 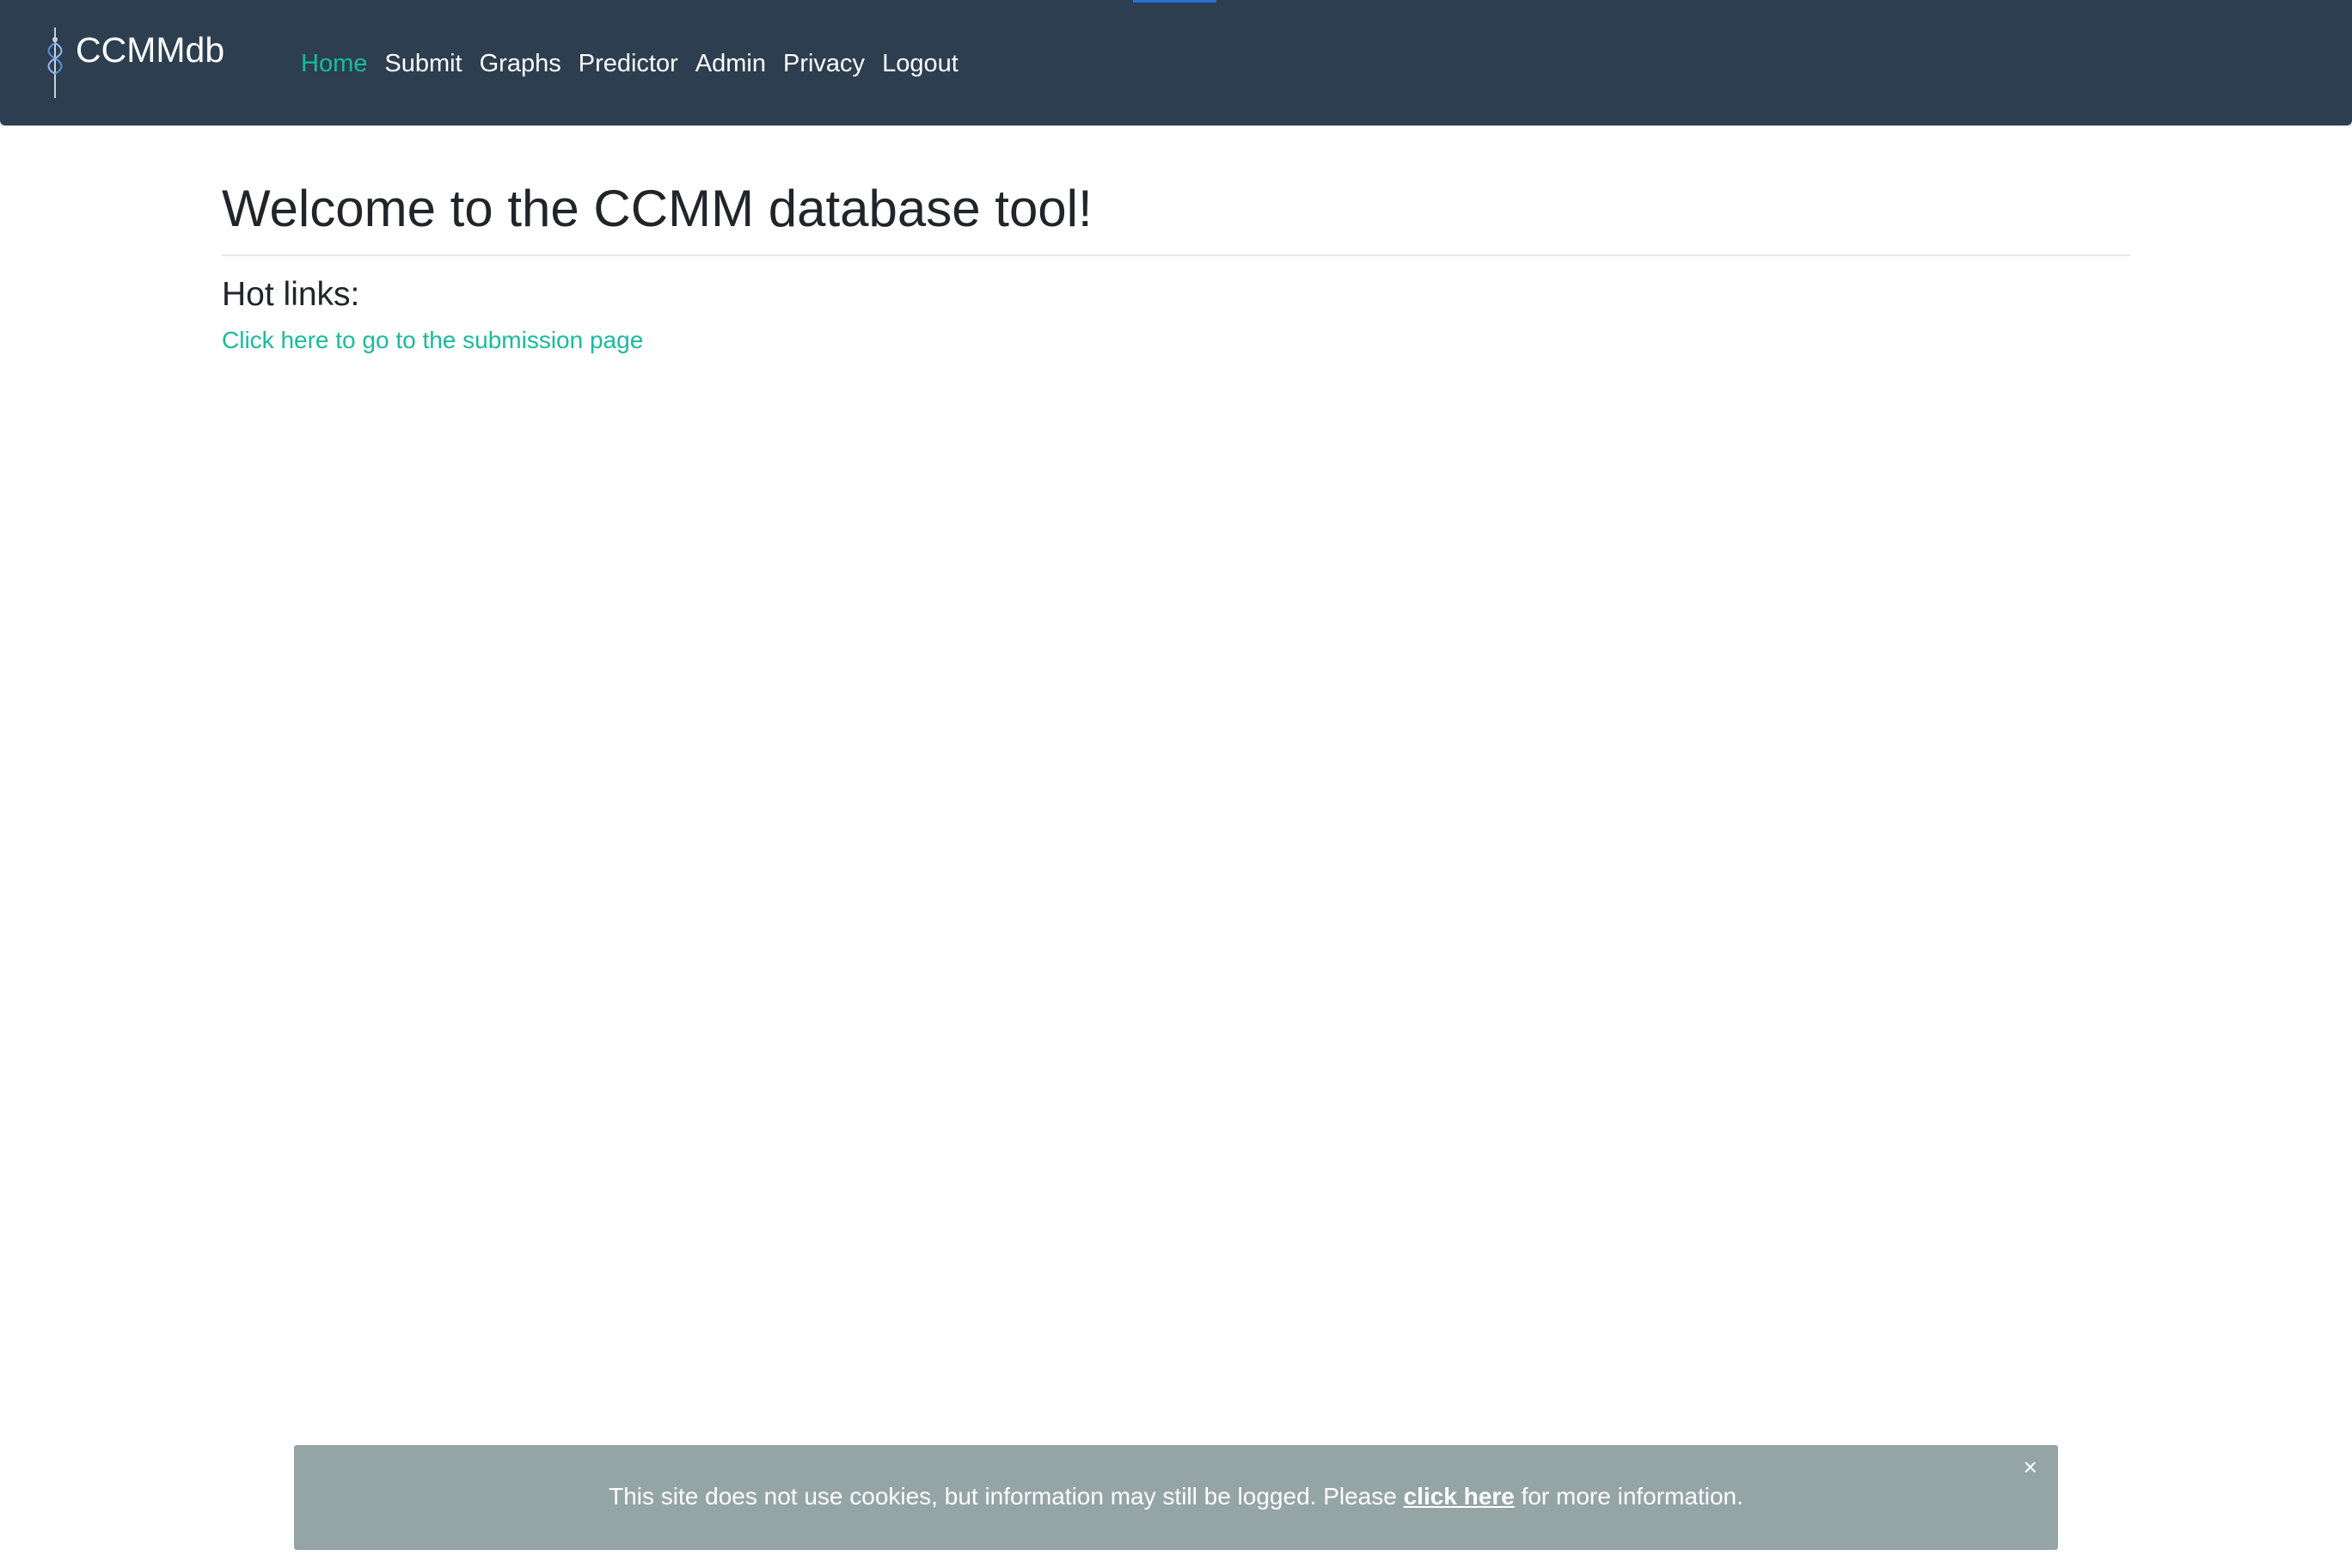 I want to click on title-divider, so click(x=1176, y=255).